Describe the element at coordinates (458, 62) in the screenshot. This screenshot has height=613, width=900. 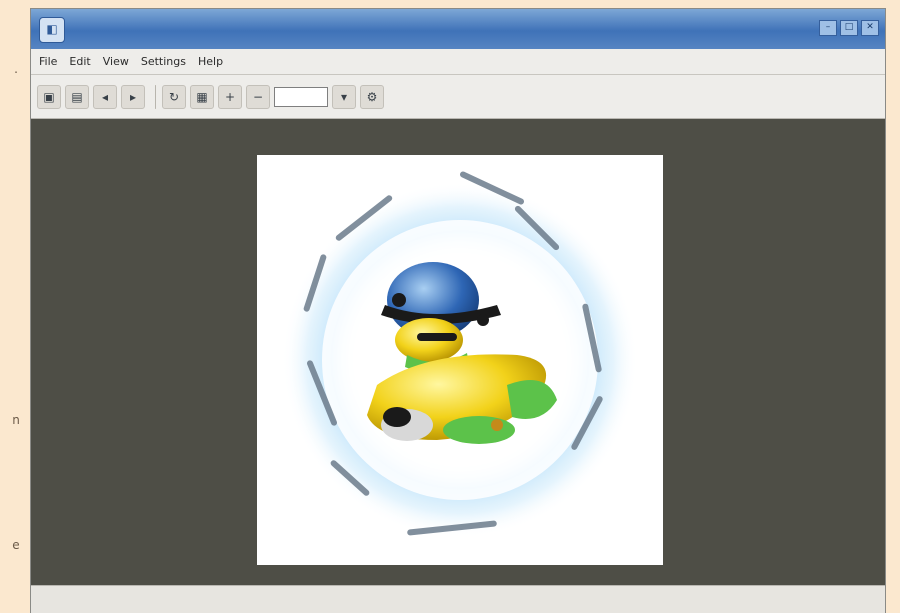
I see `menu-bar: File Edit View Settings Help` at that location.